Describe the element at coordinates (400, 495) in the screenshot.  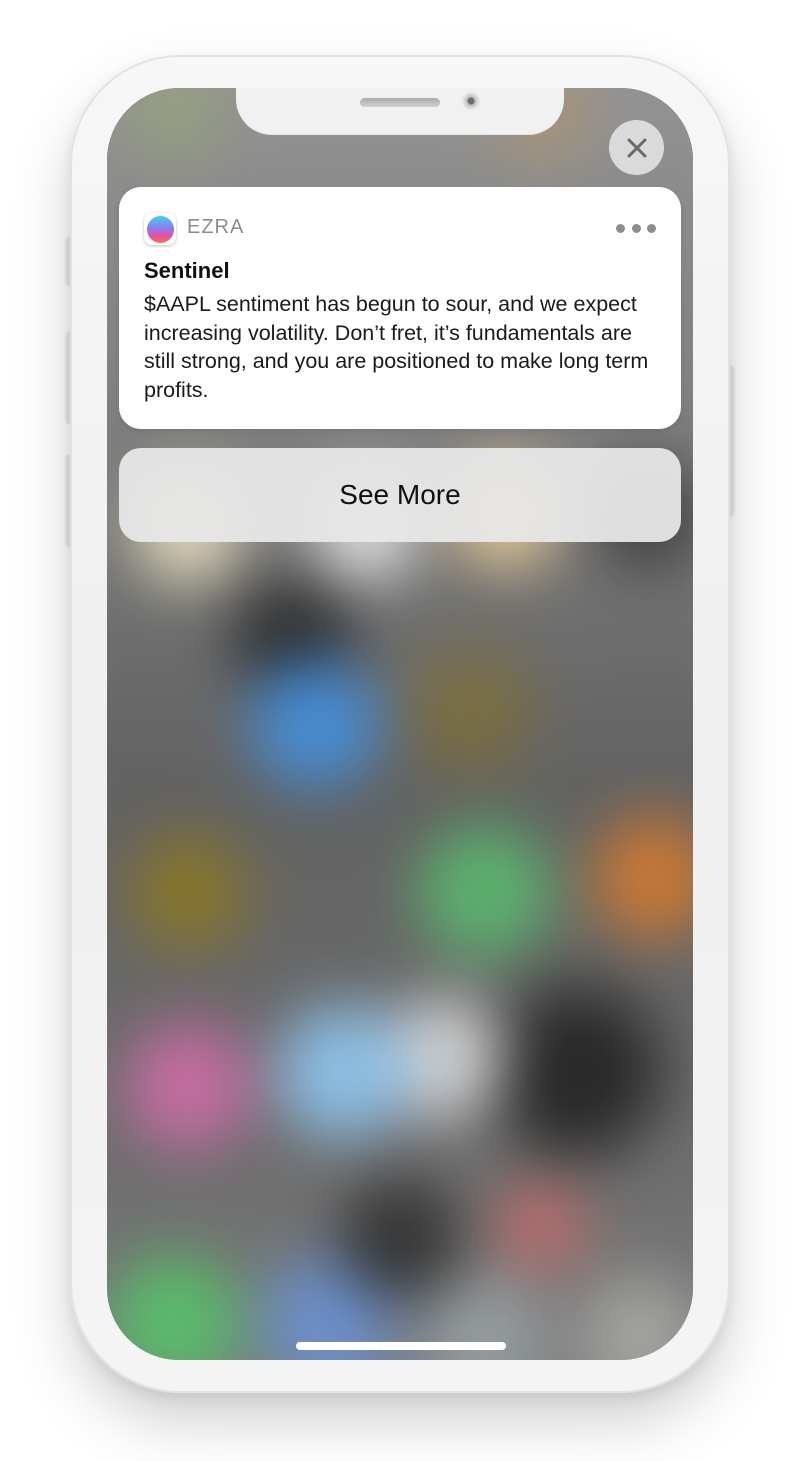
I see `see-more-button: See More` at that location.